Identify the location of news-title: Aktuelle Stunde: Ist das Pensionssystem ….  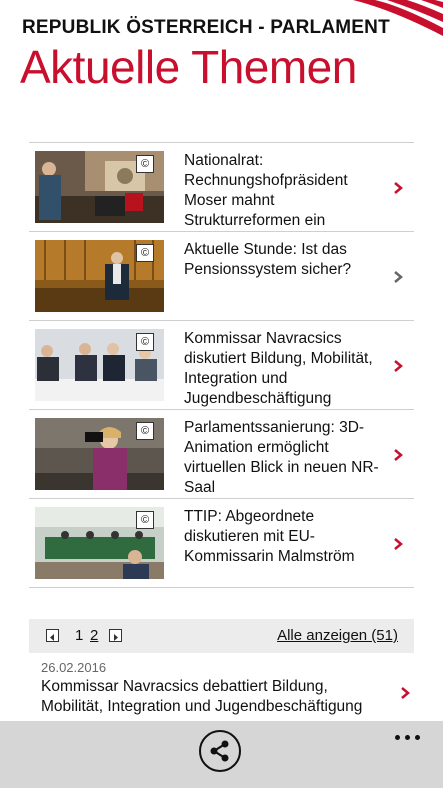
(268, 259).